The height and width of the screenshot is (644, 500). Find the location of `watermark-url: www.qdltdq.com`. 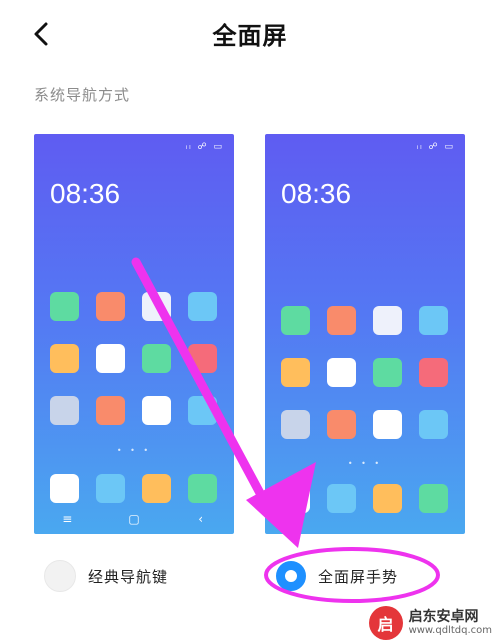

watermark-url: www.qdltdq.com is located at coordinates (450, 631).